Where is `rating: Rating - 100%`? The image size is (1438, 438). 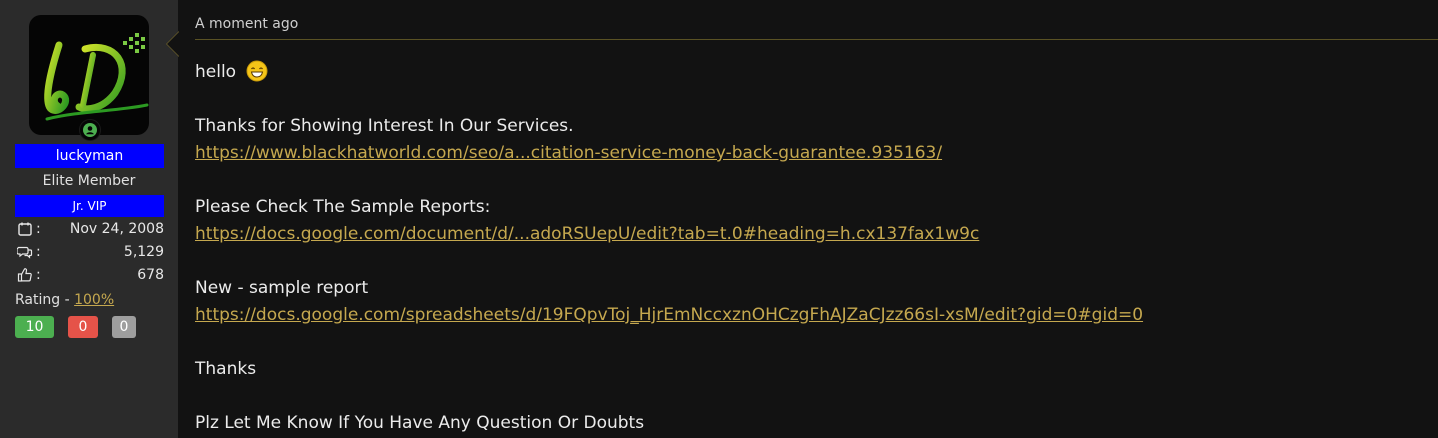 rating: Rating - 100% is located at coordinates (96, 300).